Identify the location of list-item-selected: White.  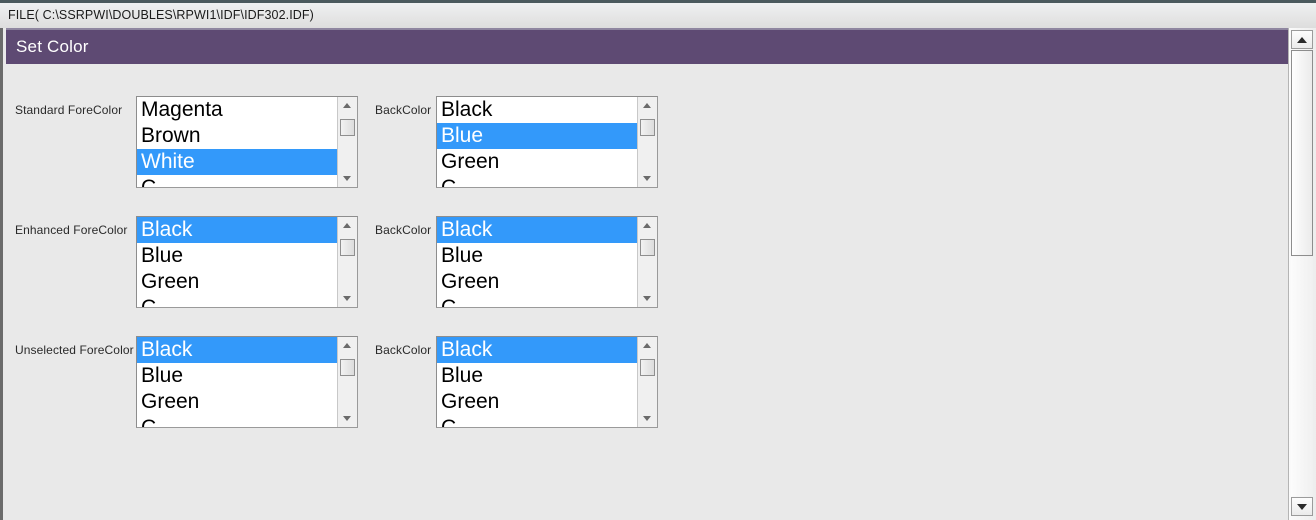
(237, 162).